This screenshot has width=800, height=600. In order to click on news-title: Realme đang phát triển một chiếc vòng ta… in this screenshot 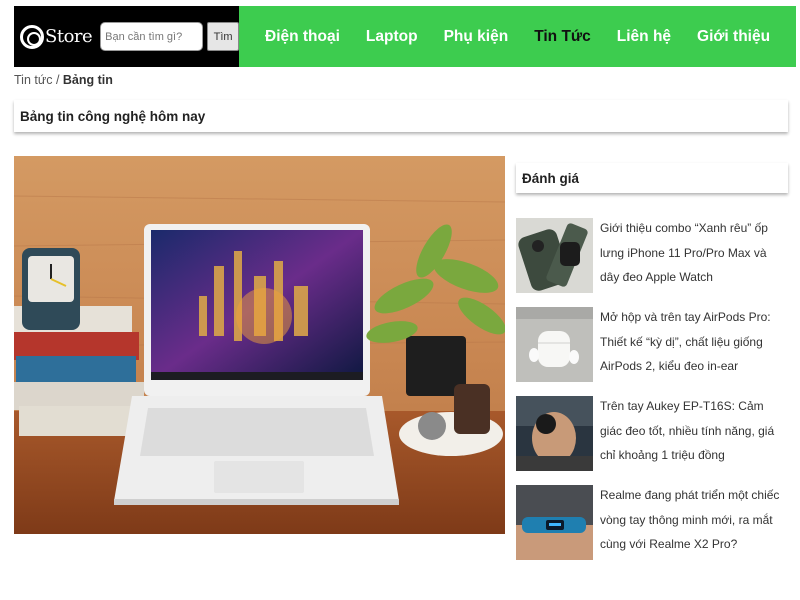, I will do `click(694, 521)`.